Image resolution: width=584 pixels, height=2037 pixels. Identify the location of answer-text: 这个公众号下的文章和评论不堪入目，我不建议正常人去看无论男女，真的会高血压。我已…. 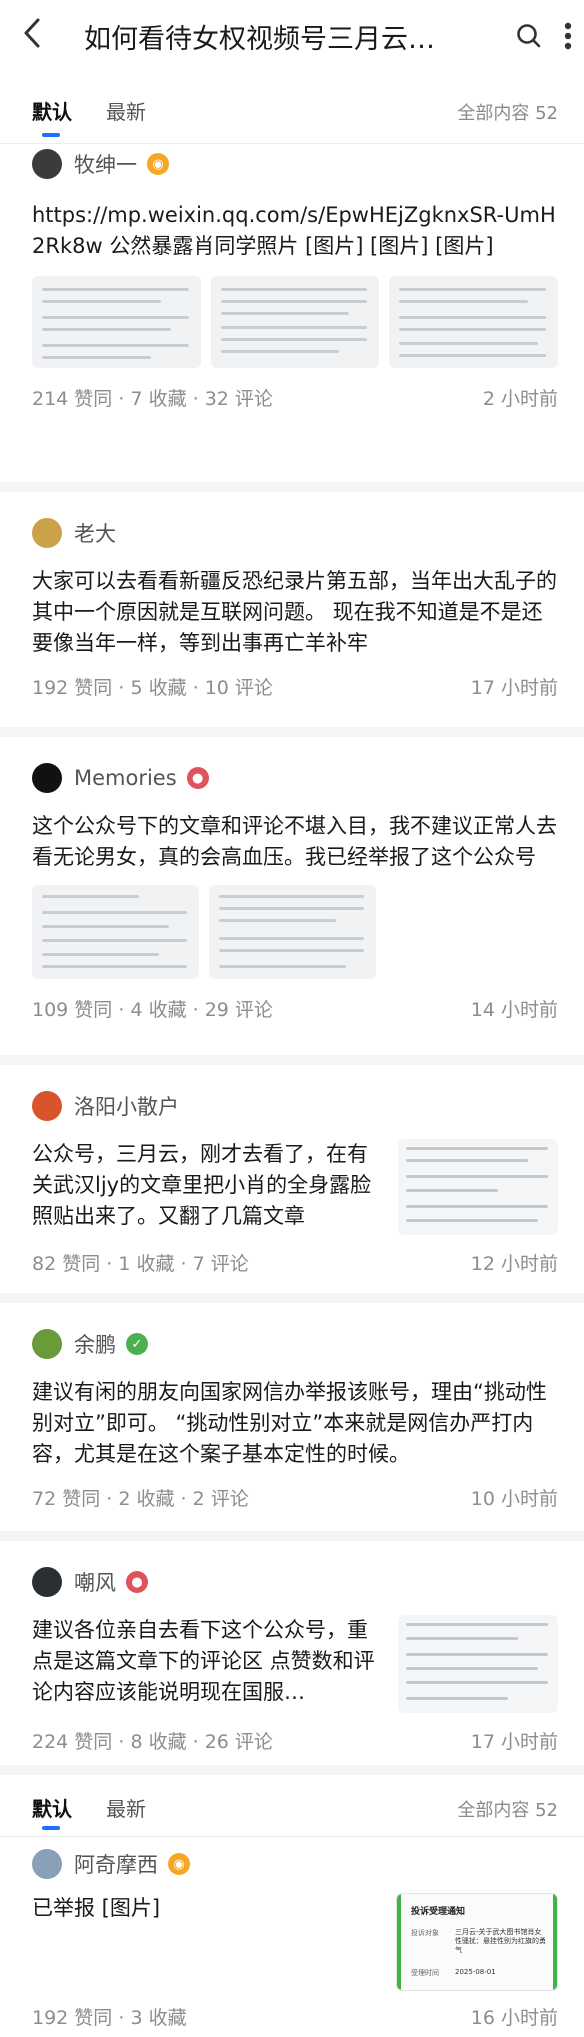
(295, 842).